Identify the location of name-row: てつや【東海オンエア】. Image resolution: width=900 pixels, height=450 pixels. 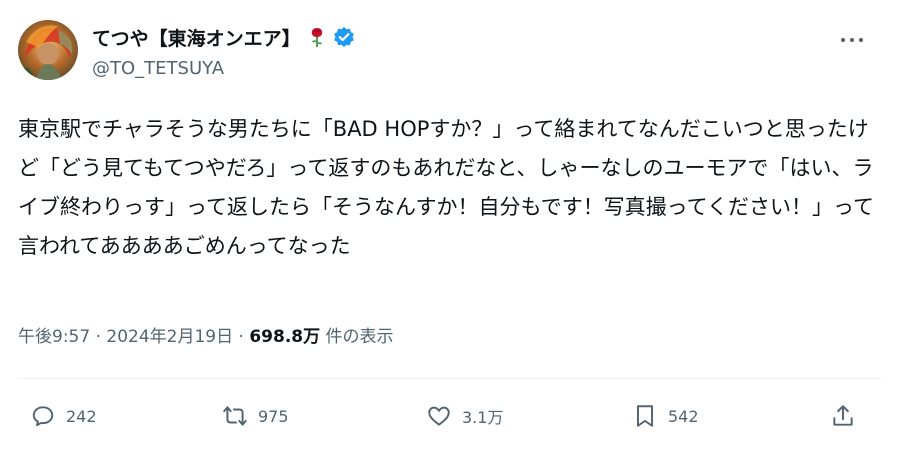
(223, 37).